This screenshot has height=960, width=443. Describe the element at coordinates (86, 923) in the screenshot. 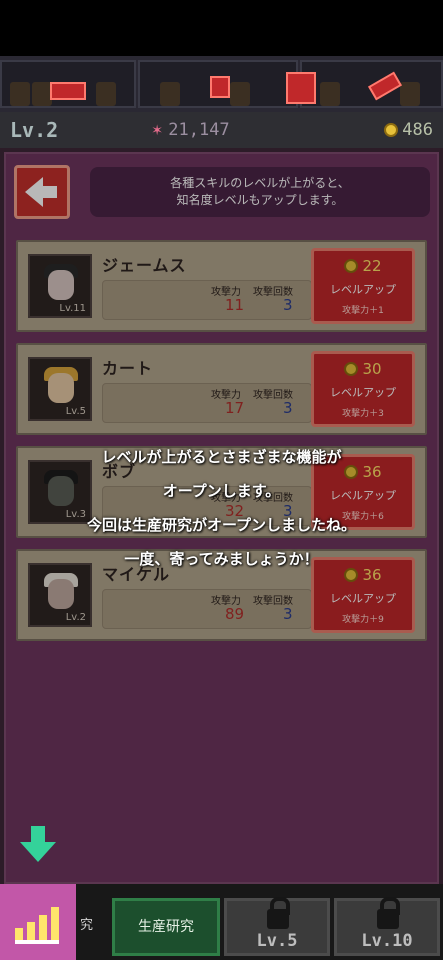

I see `tab-research-partial: 究` at that location.